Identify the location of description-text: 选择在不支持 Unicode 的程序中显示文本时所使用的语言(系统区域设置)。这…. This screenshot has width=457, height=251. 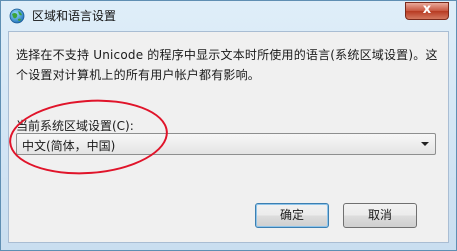
(228, 65).